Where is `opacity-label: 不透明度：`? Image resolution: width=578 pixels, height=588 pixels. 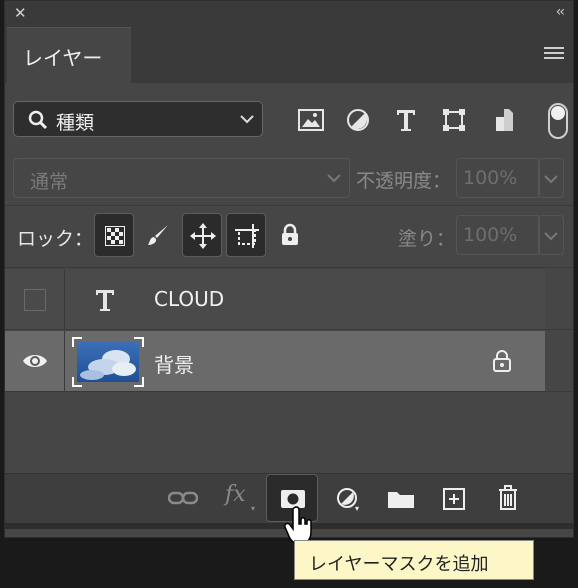
opacity-label: 不透明度： is located at coordinates (404, 181).